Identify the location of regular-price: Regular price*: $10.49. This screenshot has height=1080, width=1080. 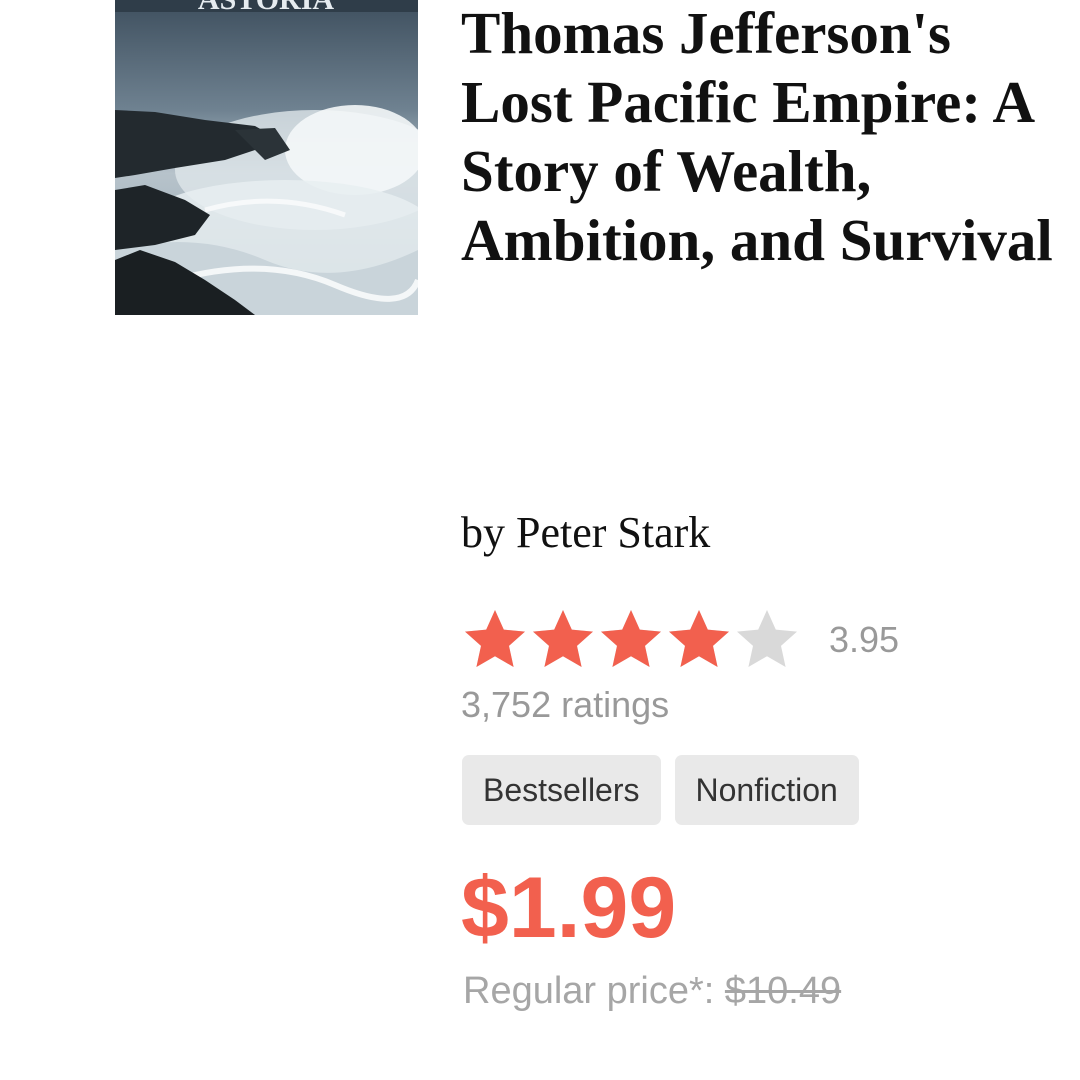
(652, 991).